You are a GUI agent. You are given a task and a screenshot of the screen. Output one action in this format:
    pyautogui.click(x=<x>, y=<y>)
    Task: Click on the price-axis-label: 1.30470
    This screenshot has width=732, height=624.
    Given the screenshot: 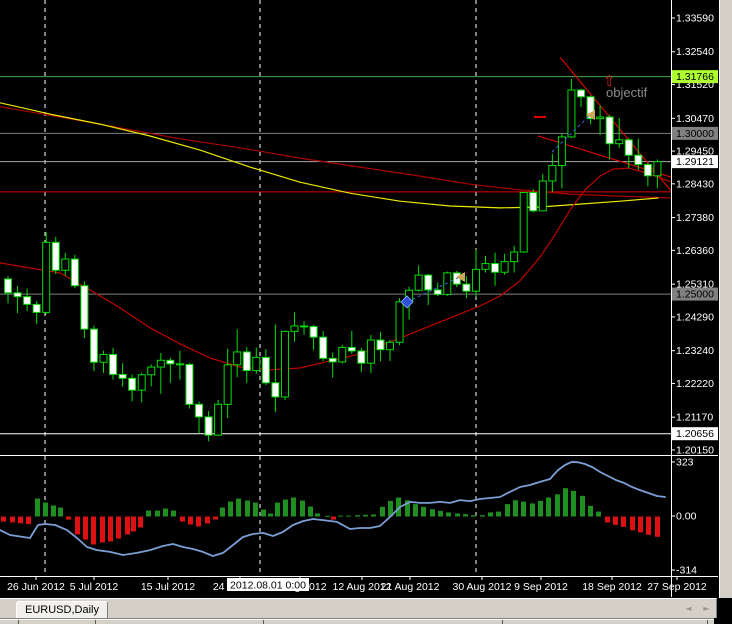 What is the action you would take?
    pyautogui.click(x=695, y=119)
    